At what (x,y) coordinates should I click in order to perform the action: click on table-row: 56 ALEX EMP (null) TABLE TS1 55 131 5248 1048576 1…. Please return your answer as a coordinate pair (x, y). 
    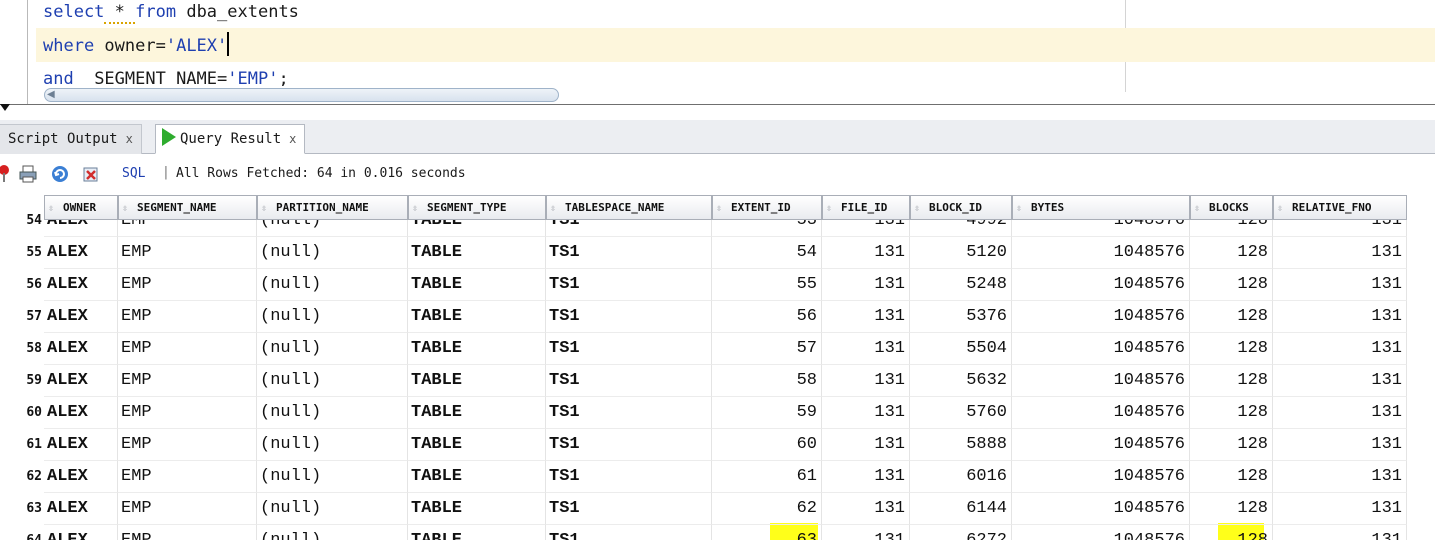
    Looking at the image, I should click on (717, 285).